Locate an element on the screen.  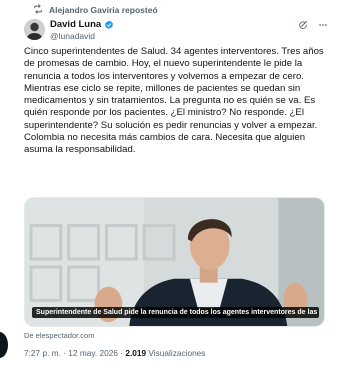
author-handle: @lunadavid is located at coordinates (82, 36).